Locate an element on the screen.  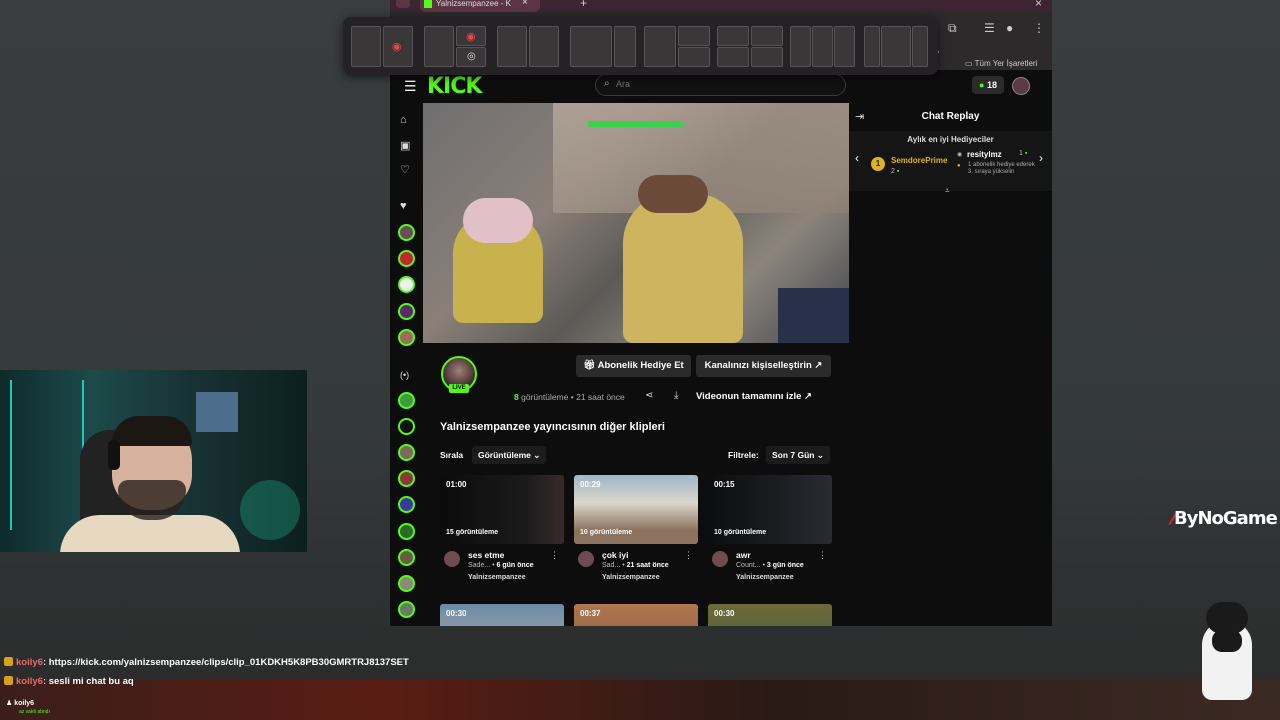
hamburger-menu-icon: ☰ is located at coordinates (410, 86).